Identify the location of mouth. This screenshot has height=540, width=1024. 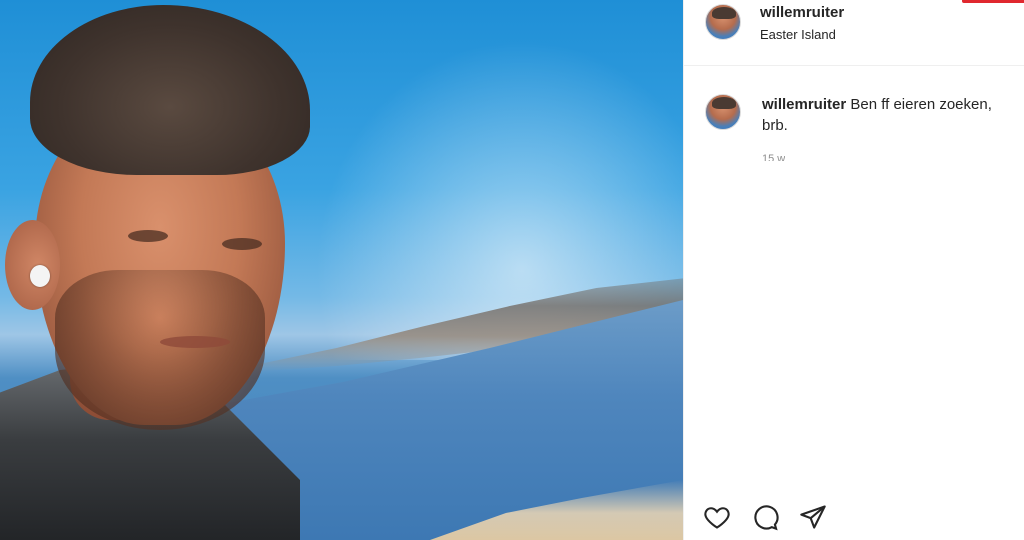
(195, 342).